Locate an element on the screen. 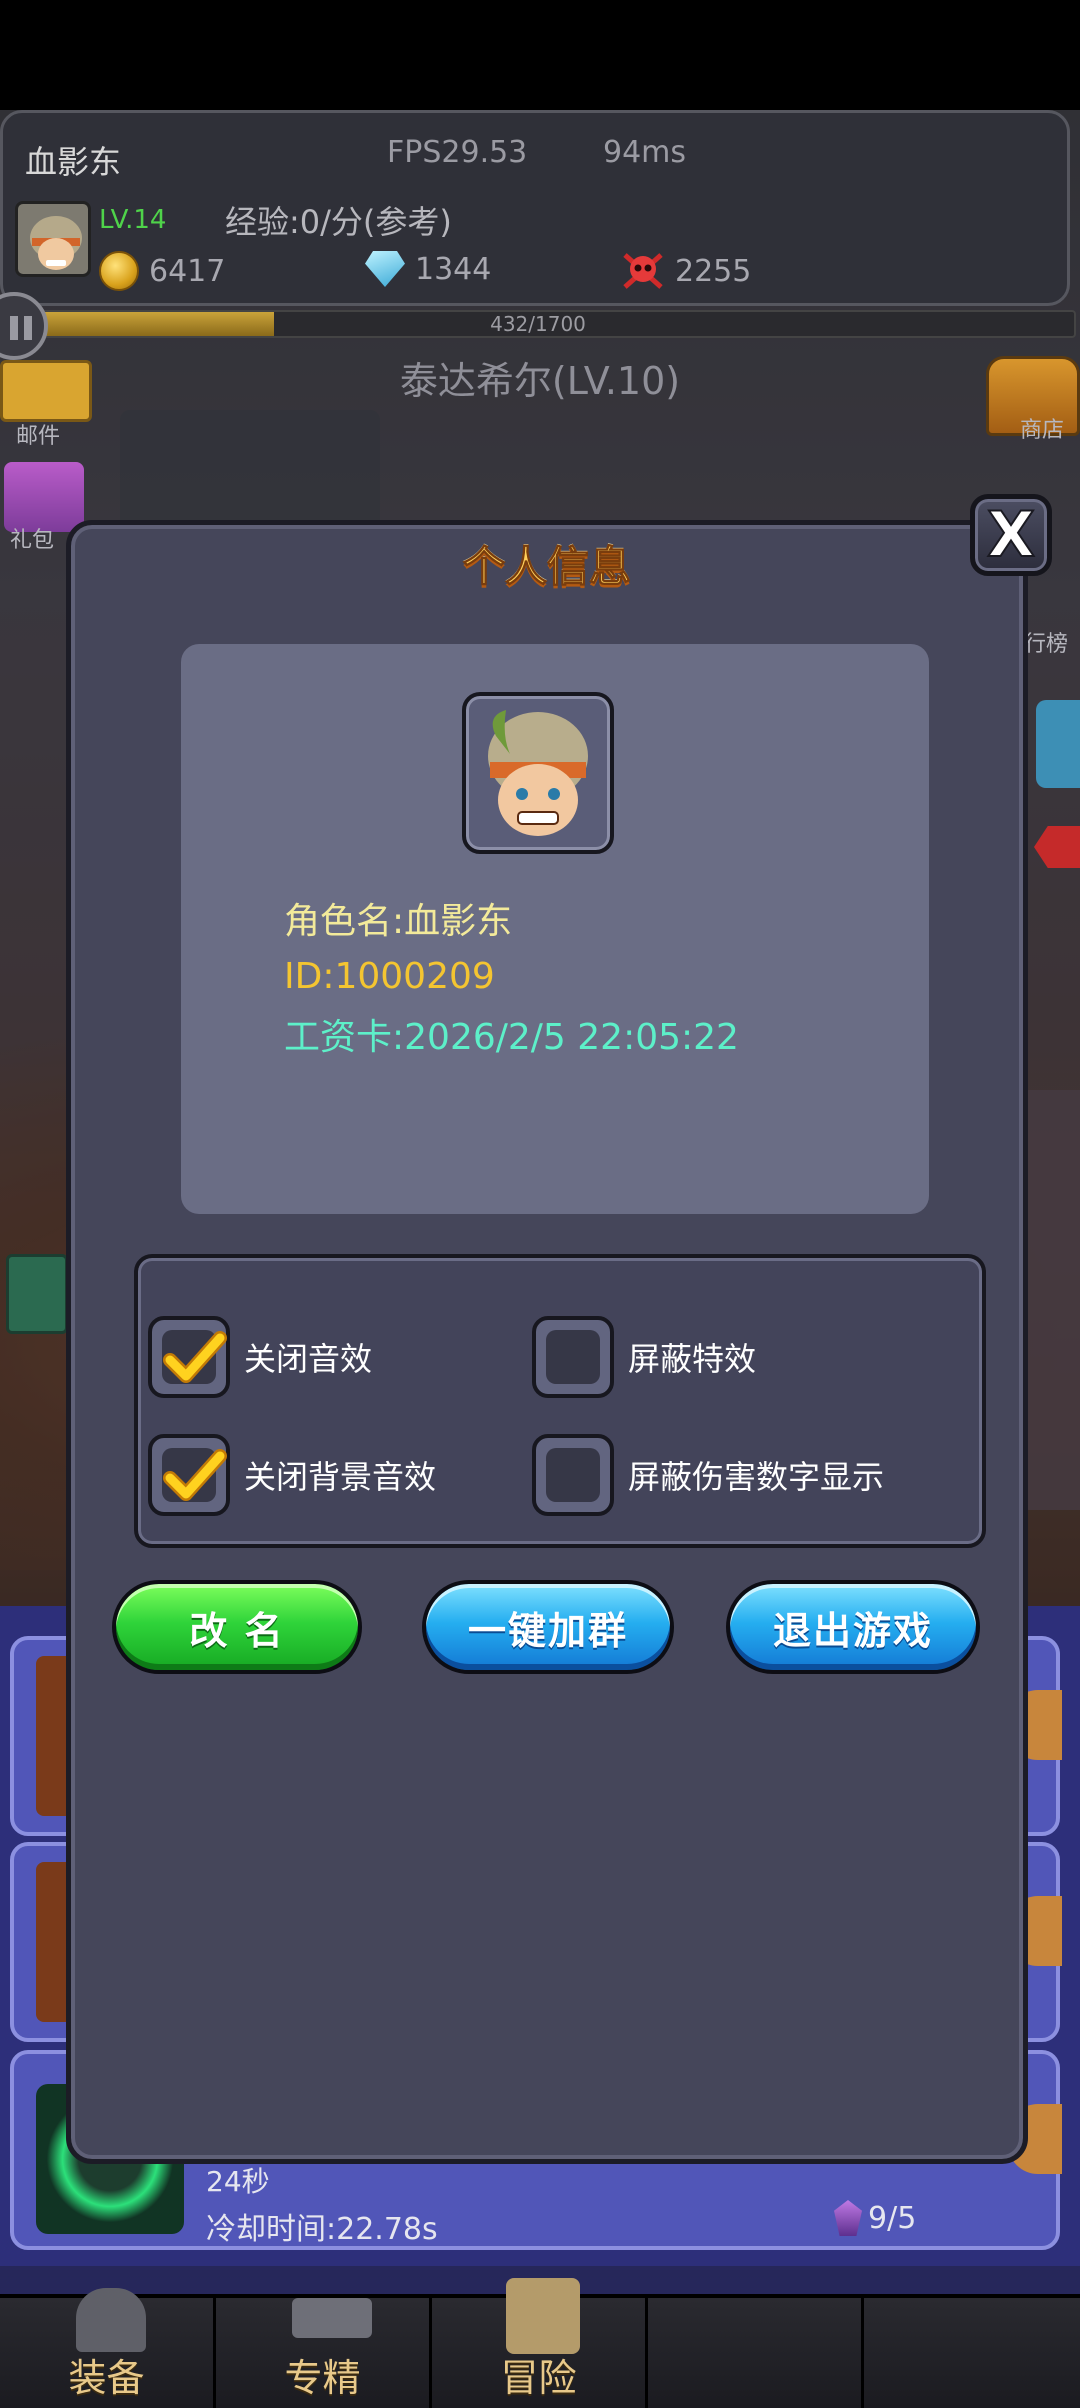 Image resolution: width=1080 pixels, height=2408 pixels. kill-counter: 2255 is located at coordinates (686, 271).